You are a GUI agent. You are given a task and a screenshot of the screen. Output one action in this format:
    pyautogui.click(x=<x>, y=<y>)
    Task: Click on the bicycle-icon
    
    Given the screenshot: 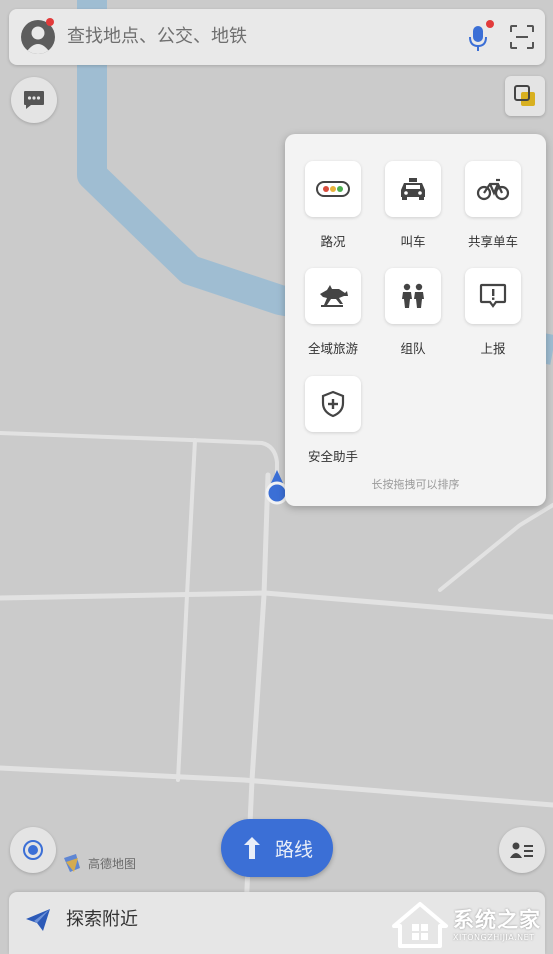 What is the action you would take?
    pyautogui.click(x=493, y=189)
    